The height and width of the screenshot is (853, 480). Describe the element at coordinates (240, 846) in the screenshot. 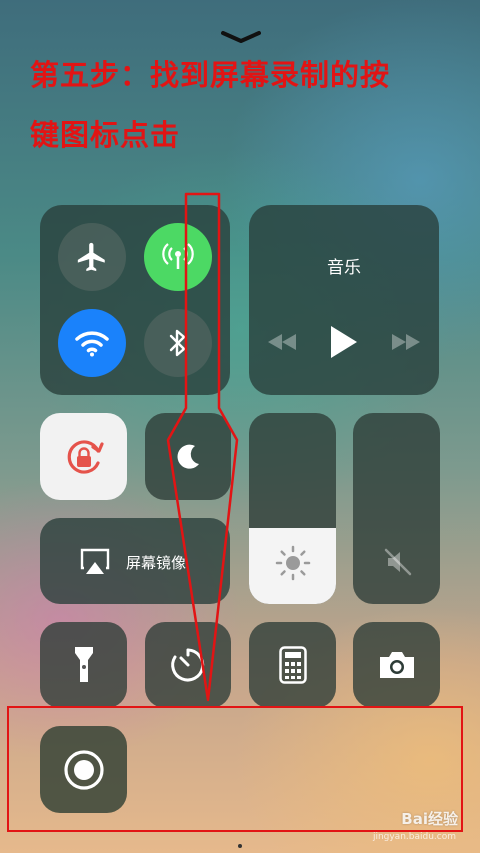

I see `home-indicator` at that location.